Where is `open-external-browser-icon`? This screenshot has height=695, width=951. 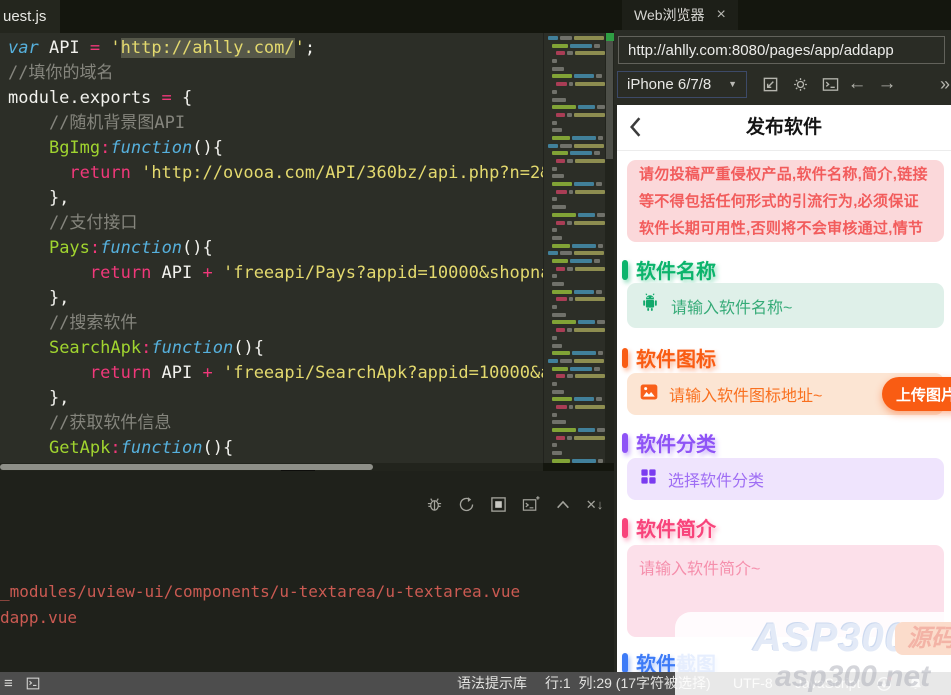
open-external-browser-icon is located at coordinates (770, 84).